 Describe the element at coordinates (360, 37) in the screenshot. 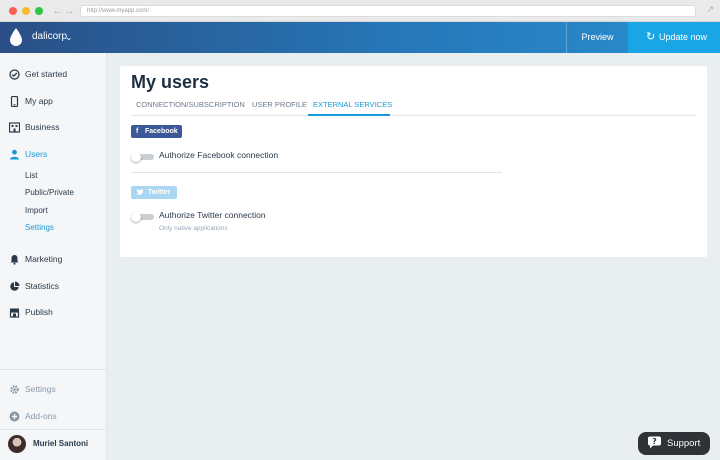

I see `app-header: dalicorp ⌄ Preview ↻ Update now` at that location.